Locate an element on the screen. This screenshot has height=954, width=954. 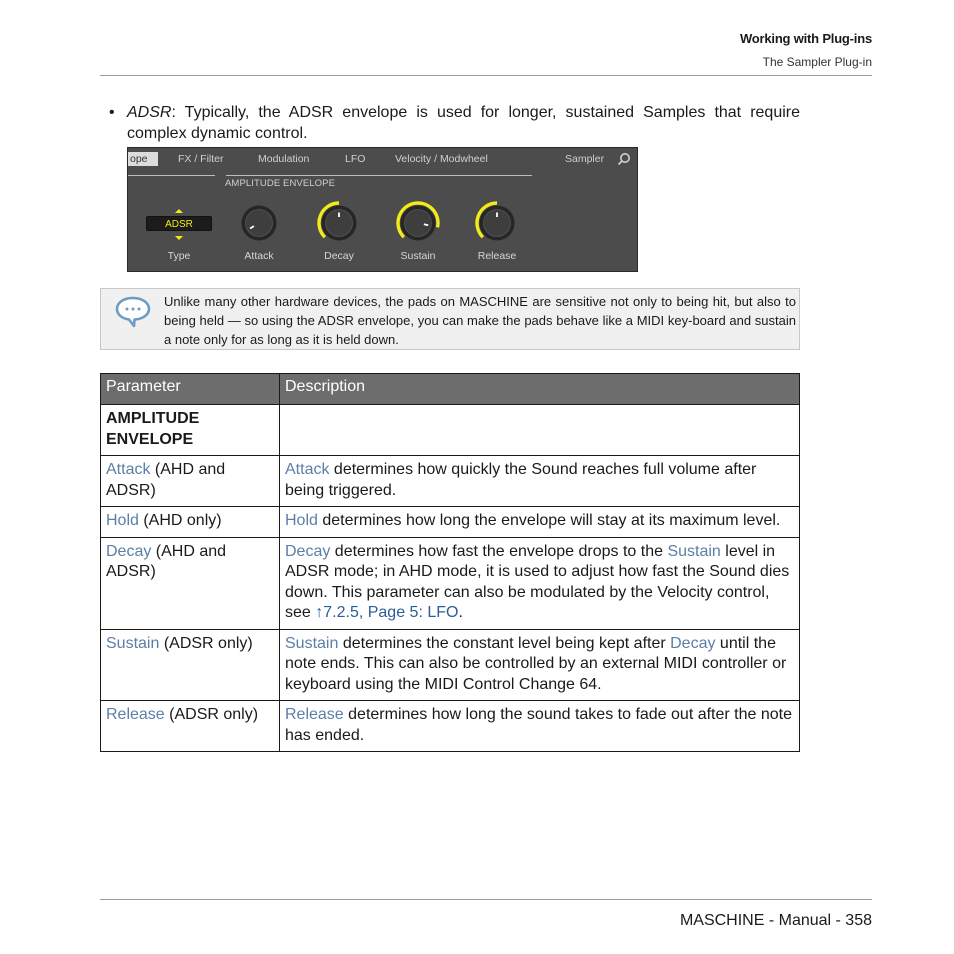
section-label: AMPLITUDE ENVELOPE is located at coordinates (280, 183).